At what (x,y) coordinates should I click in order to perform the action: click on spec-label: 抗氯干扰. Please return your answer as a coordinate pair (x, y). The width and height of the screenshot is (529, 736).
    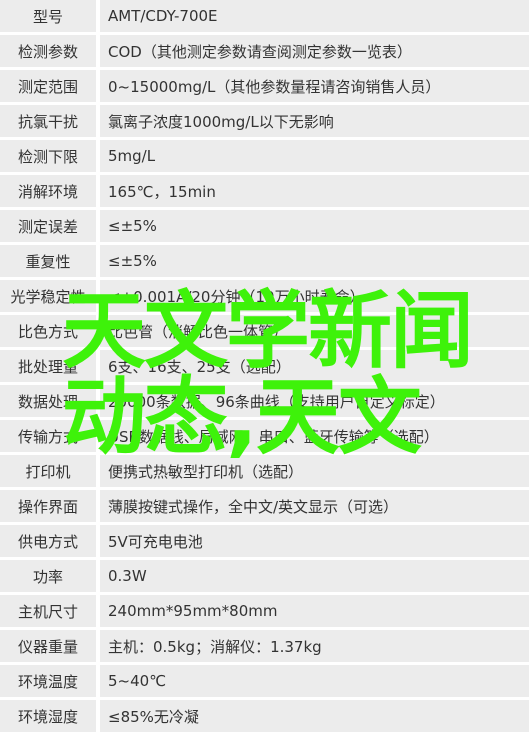
    Looking at the image, I should click on (48, 121).